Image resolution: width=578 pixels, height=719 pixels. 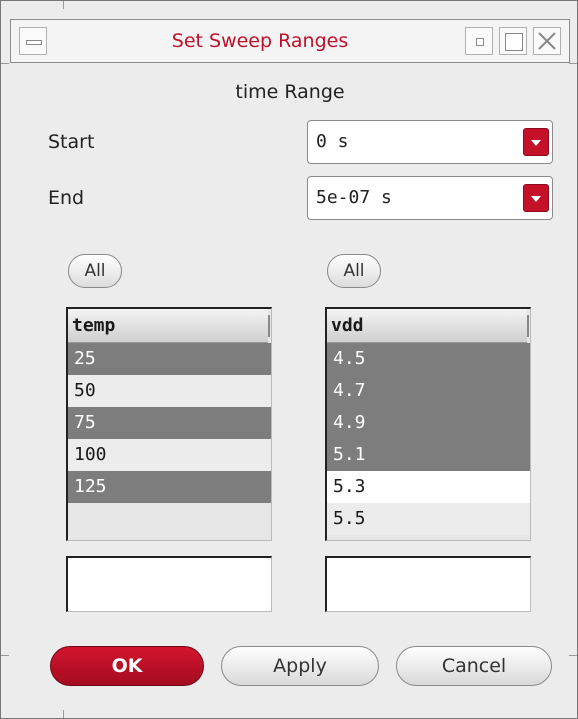 What do you see at coordinates (513, 41) in the screenshot?
I see `maximize-icon` at bounding box center [513, 41].